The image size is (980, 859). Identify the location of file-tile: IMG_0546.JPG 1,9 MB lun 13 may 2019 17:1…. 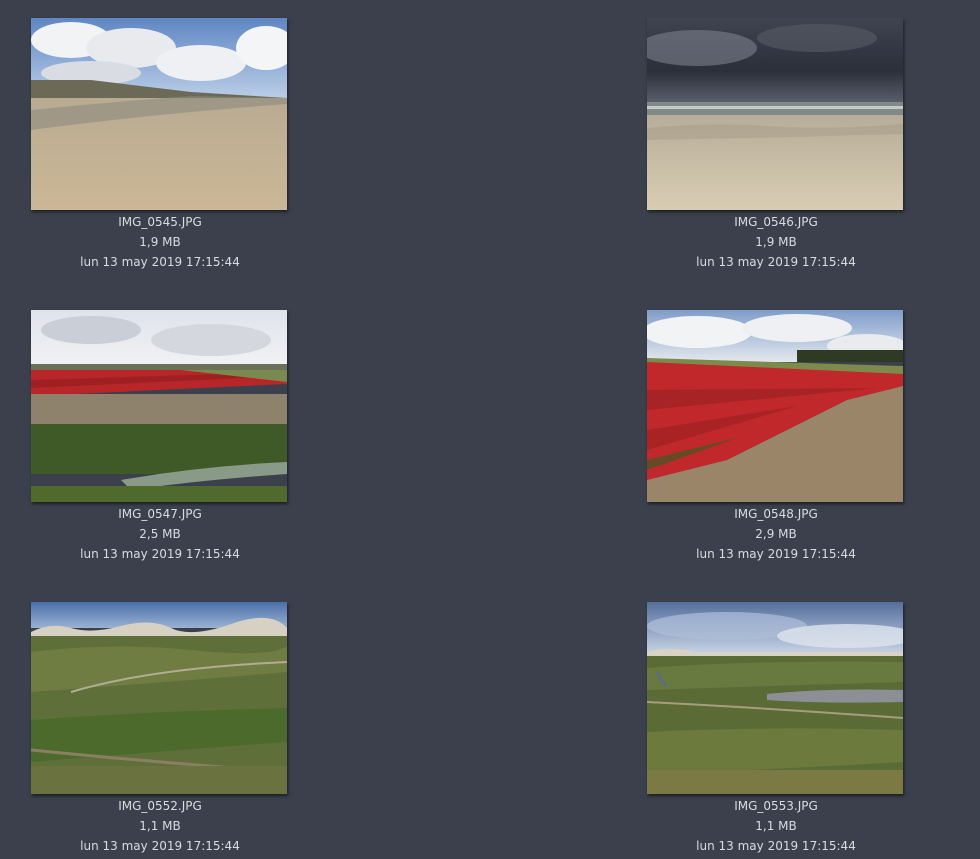
(776, 145).